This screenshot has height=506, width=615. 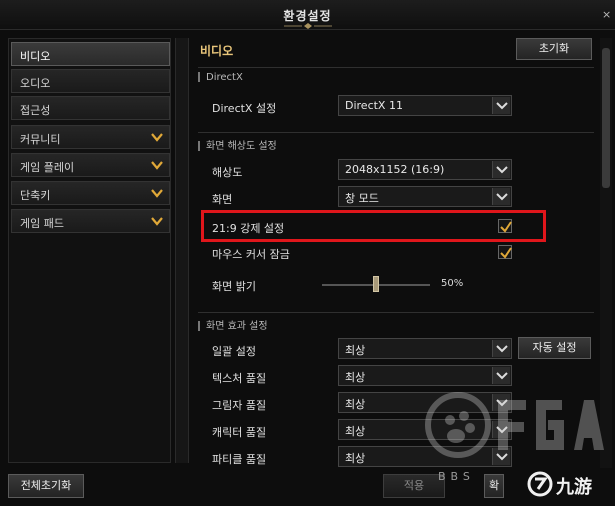 What do you see at coordinates (373, 226) in the screenshot?
I see `highlight-annotation` at bounding box center [373, 226].